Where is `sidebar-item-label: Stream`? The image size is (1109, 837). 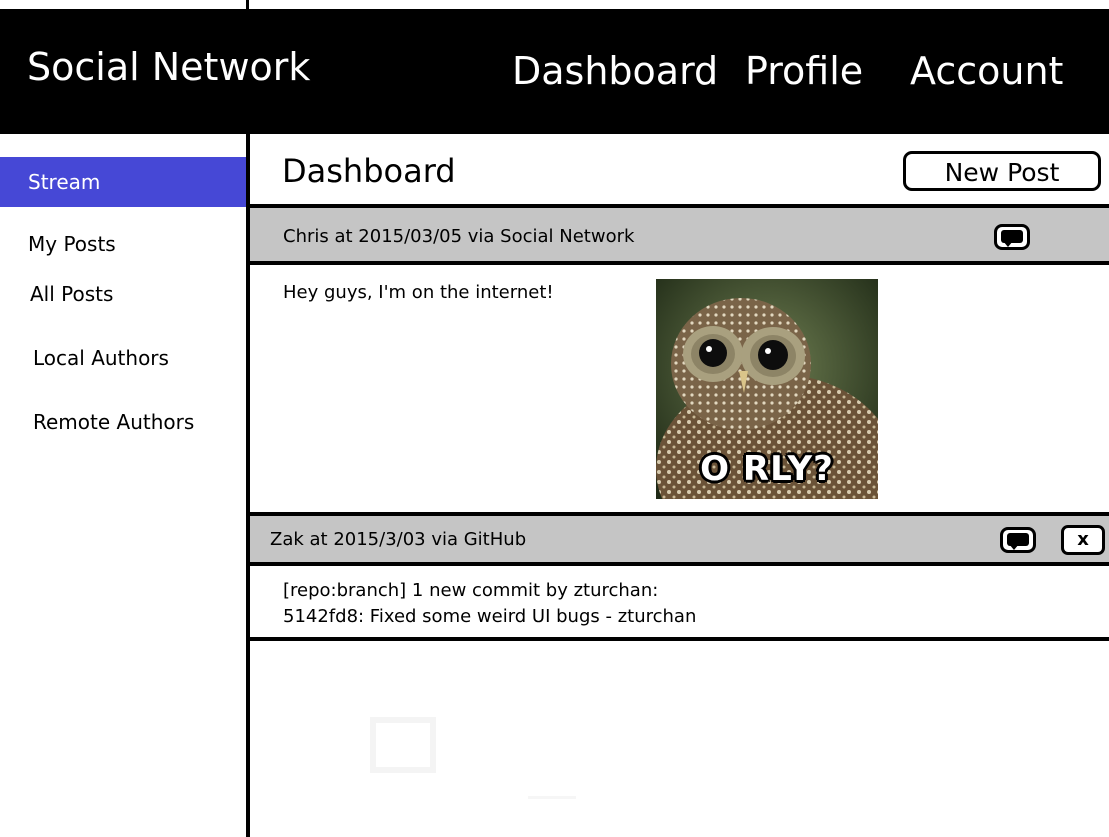
sidebar-item-label: Stream is located at coordinates (64, 182).